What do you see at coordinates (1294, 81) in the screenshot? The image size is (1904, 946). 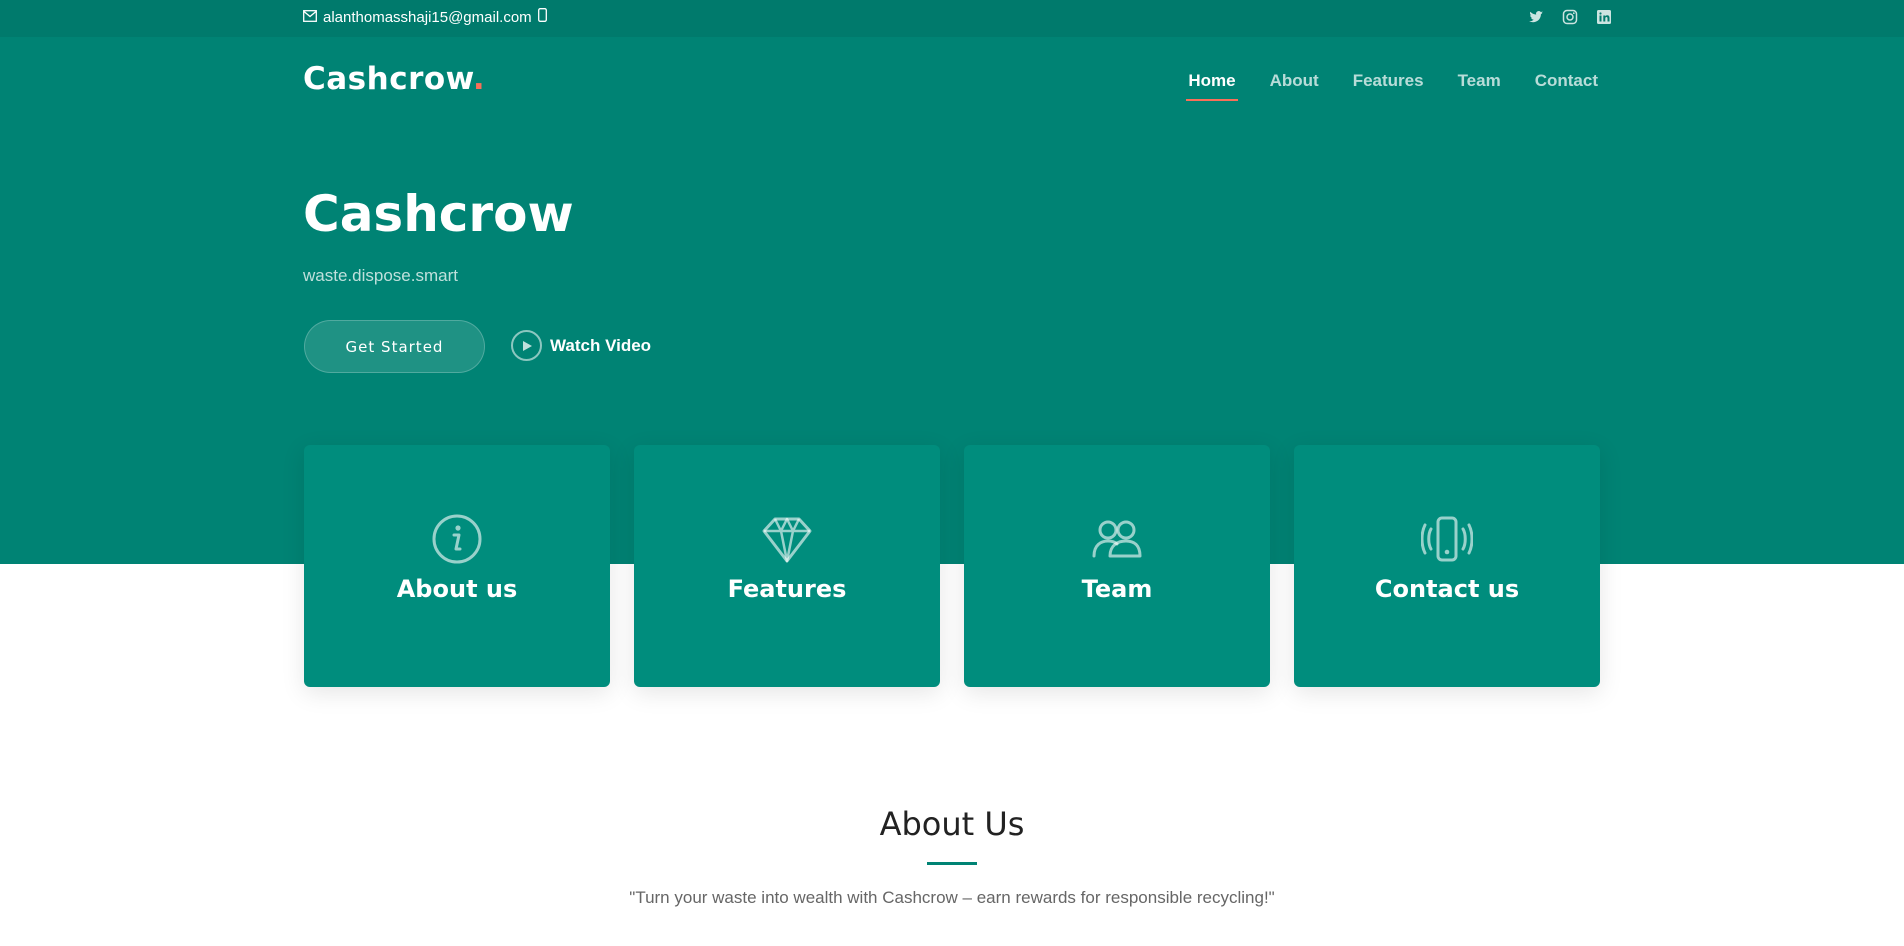 I see `nav-about: About` at bounding box center [1294, 81].